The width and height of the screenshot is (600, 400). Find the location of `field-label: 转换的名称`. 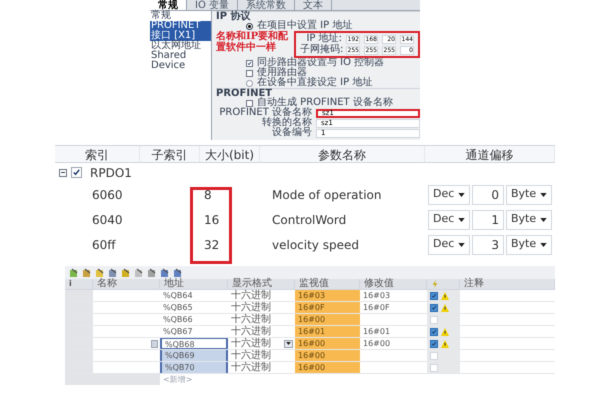

field-label: 转换的名称 is located at coordinates (286, 123).